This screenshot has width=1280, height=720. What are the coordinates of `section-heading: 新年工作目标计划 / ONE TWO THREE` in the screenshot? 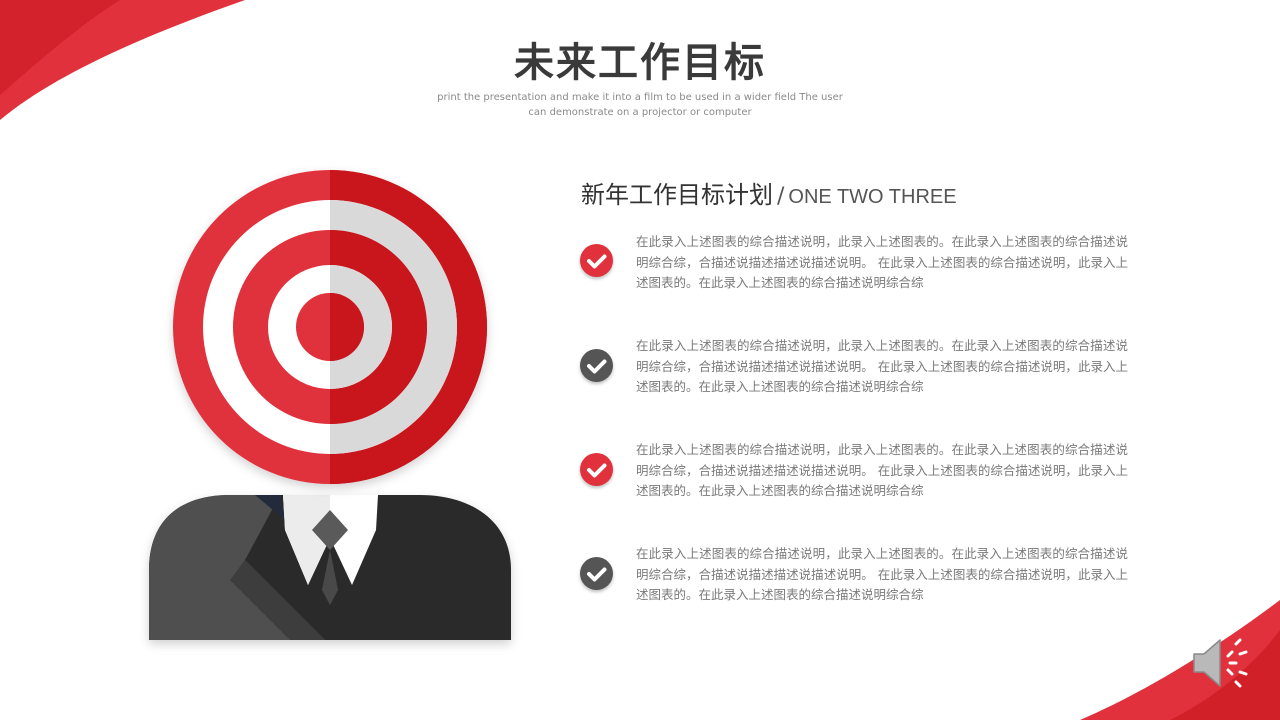 It's located at (769, 192).